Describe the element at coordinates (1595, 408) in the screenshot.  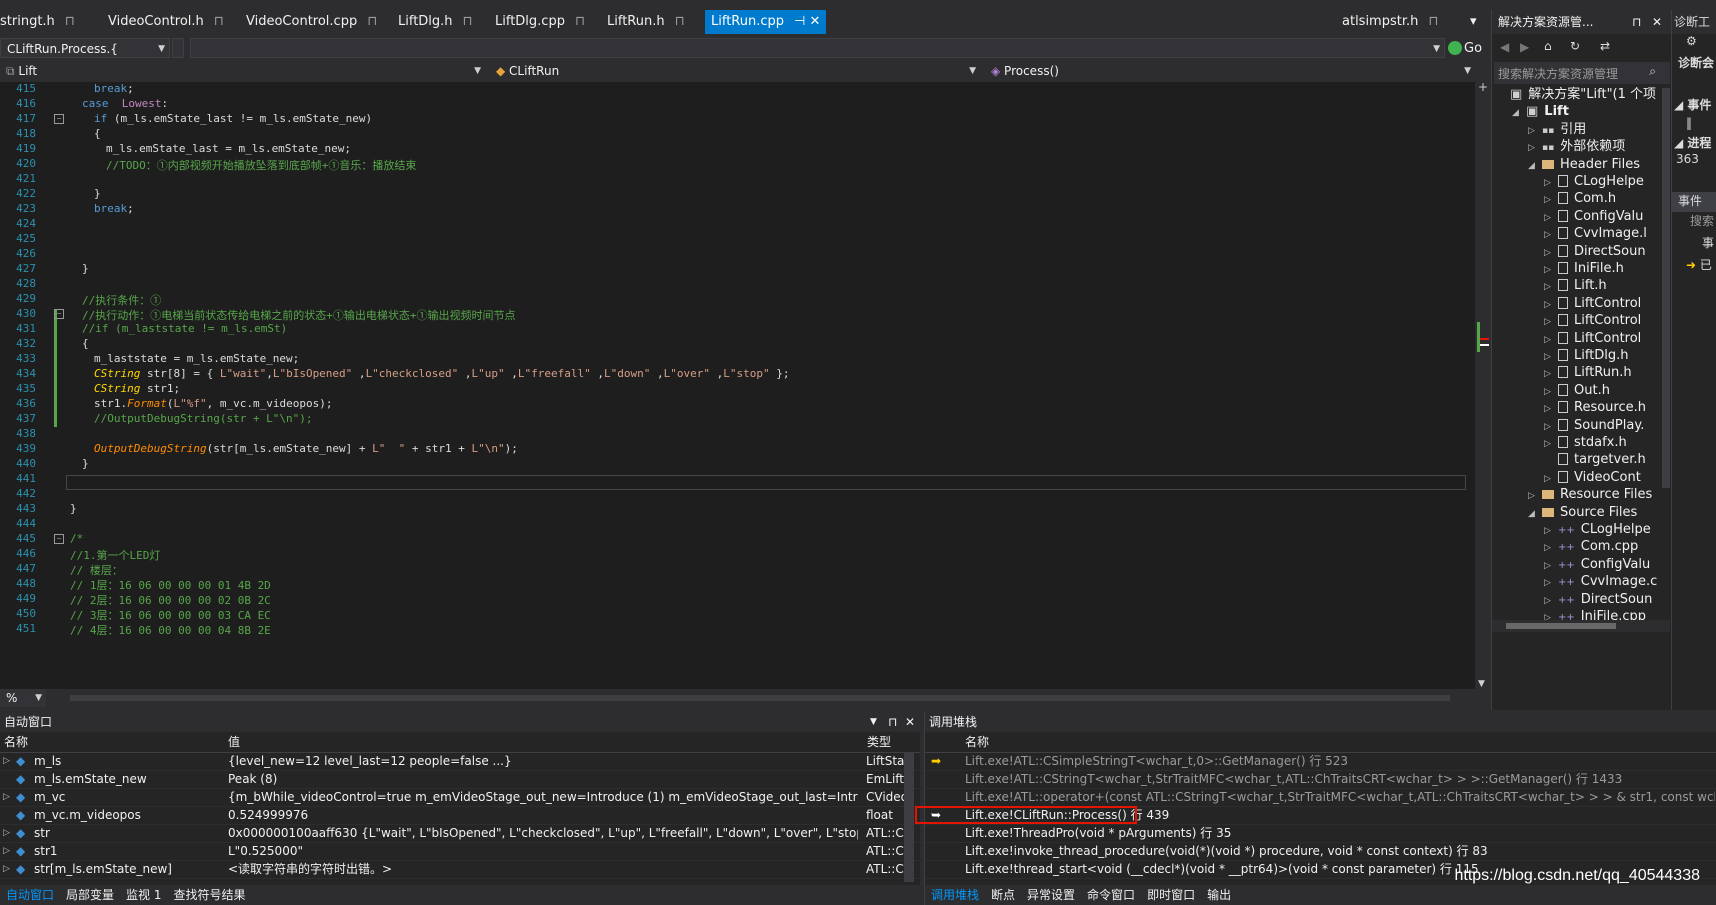
I see `tree-item: ▷ Resource.h` at that location.